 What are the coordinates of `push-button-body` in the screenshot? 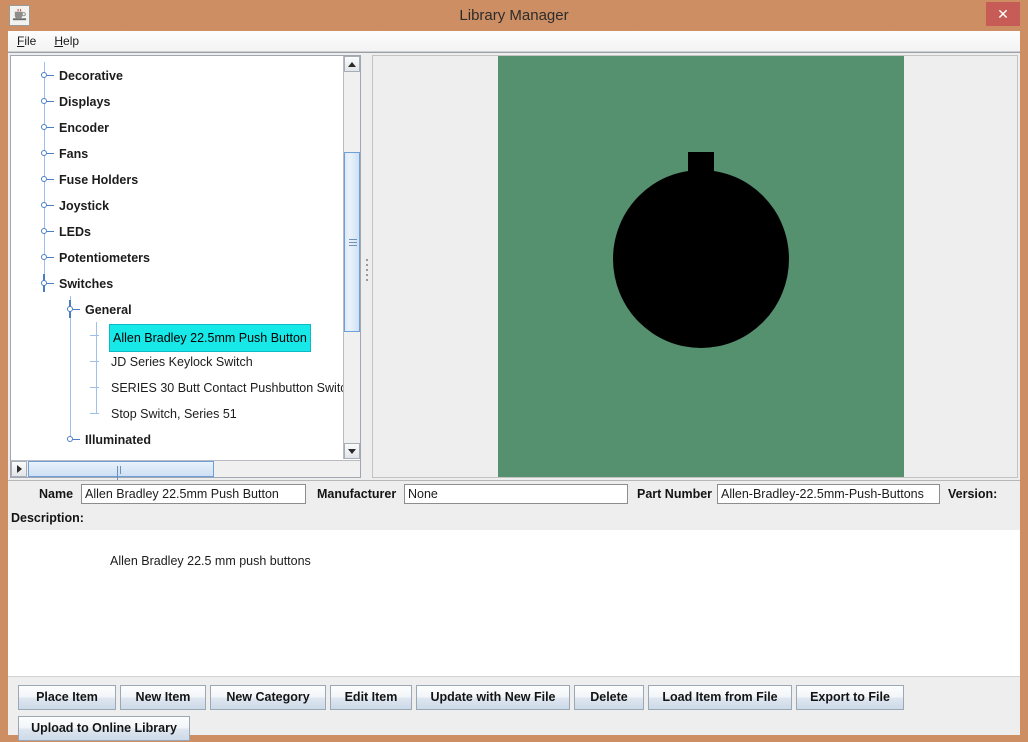 It's located at (701, 259).